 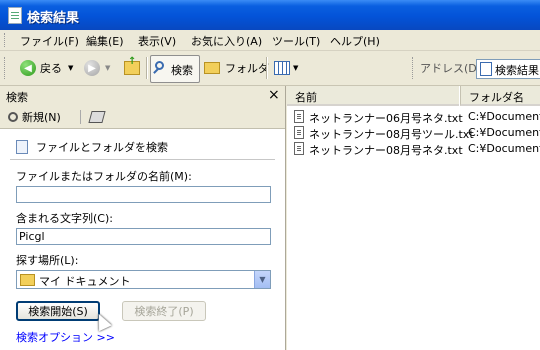 What do you see at coordinates (6, 68) in the screenshot?
I see `toolbar-grip` at bounding box center [6, 68].